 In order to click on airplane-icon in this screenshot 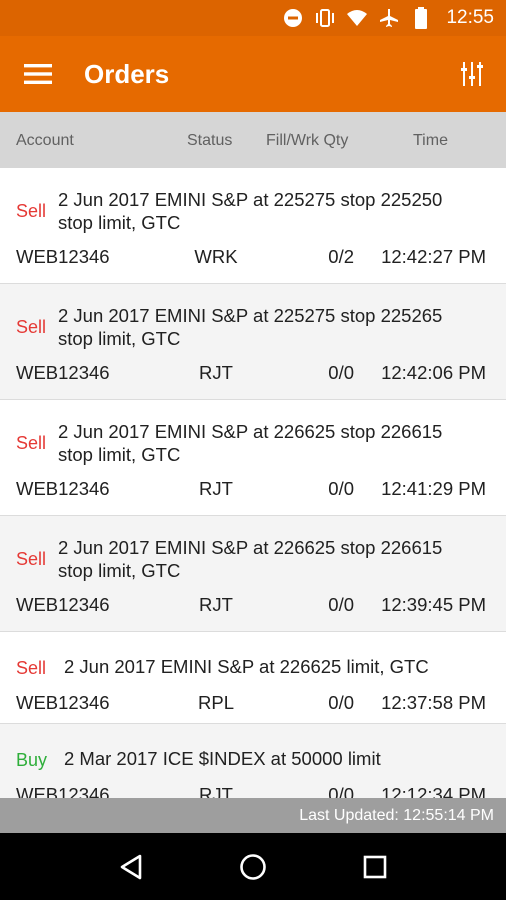, I will do `click(389, 18)`.